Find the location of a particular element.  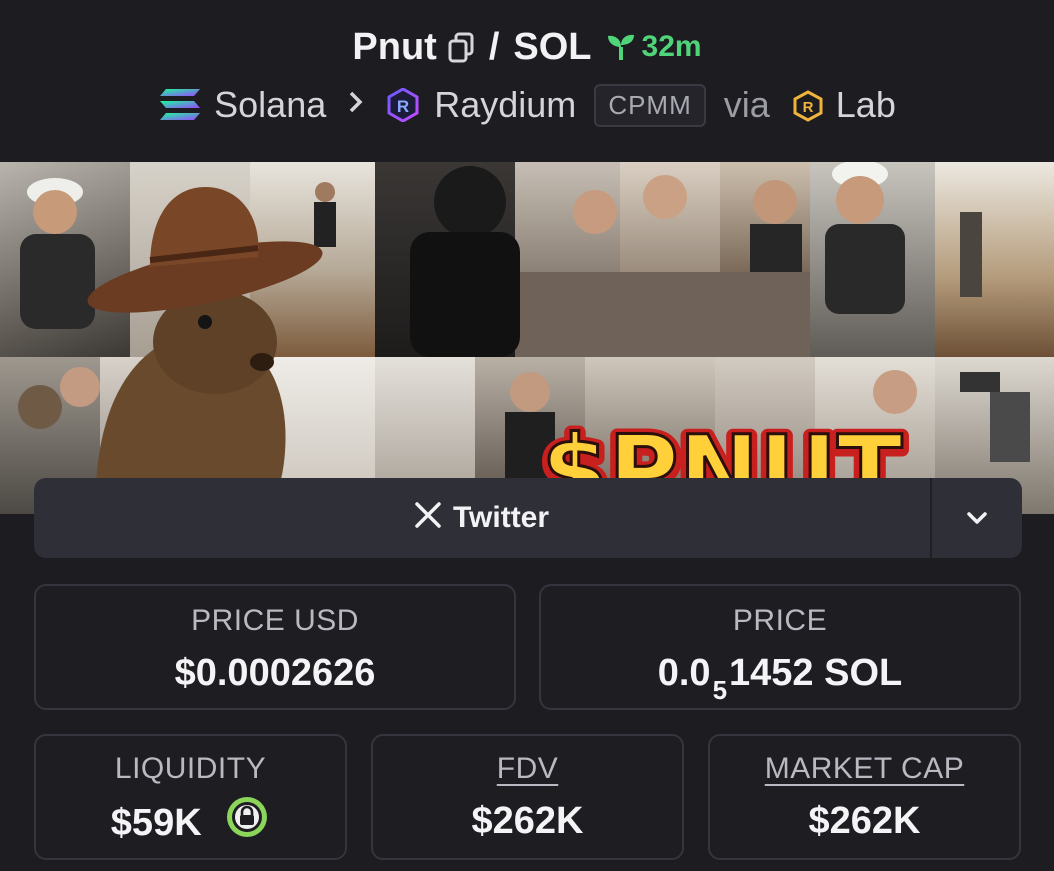

pool-type-badge: CPMM is located at coordinates (650, 105).